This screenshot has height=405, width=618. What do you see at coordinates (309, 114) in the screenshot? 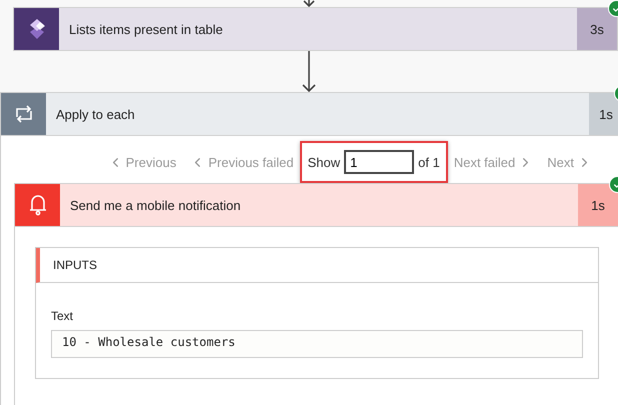
I see `action-card: Apply to each 1s` at bounding box center [309, 114].